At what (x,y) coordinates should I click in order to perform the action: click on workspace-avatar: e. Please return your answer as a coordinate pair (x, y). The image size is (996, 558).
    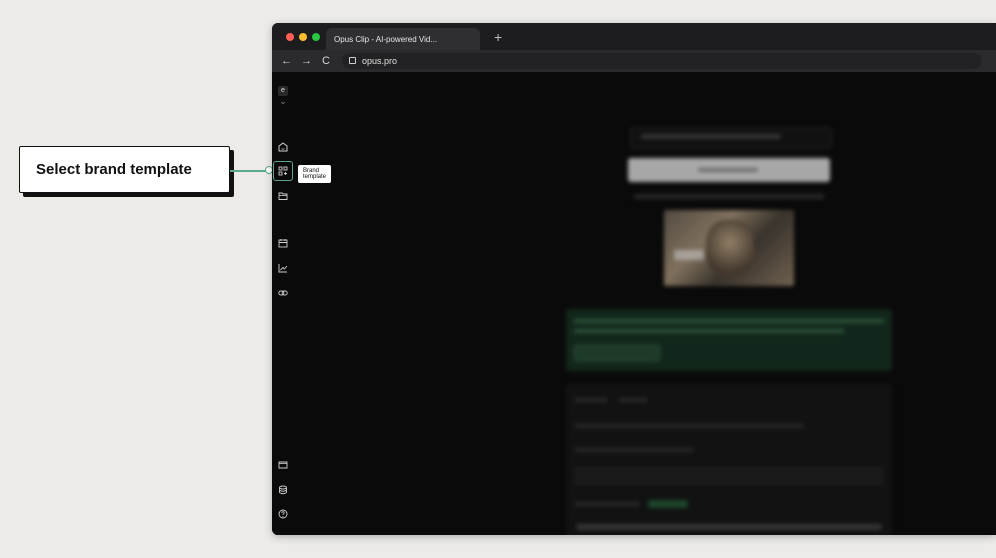
    Looking at the image, I should click on (283, 91).